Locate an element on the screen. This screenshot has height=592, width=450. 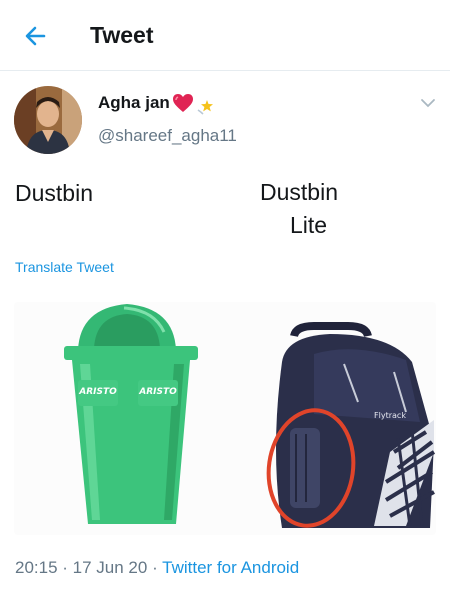
tweet-text-left: Dustbin is located at coordinates (54, 193).